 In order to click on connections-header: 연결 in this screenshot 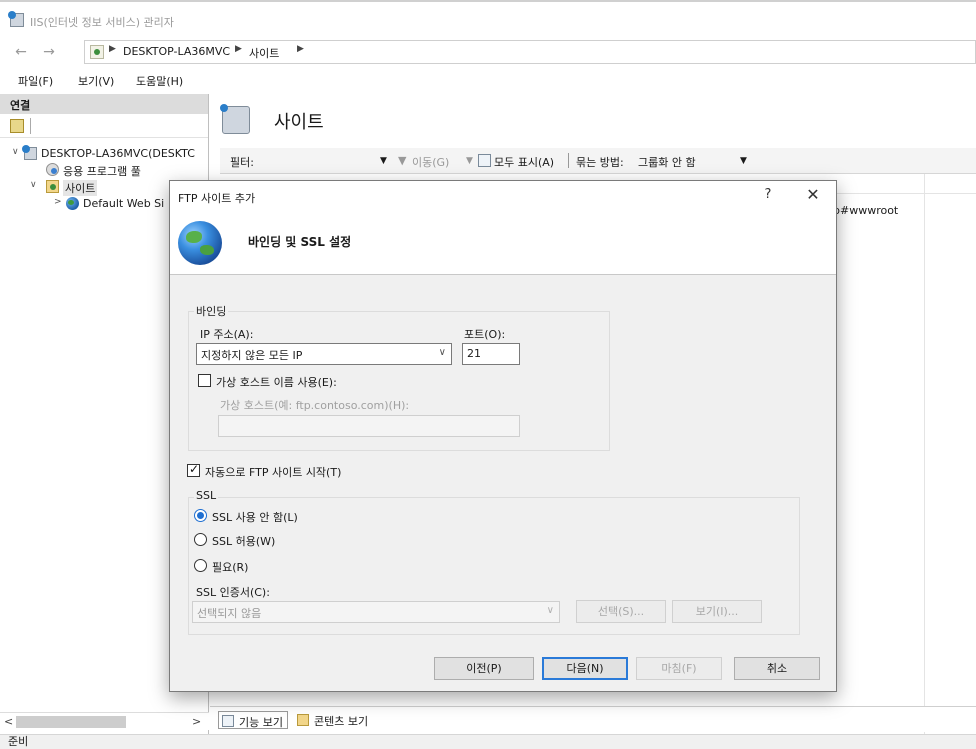, I will do `click(104, 104)`.